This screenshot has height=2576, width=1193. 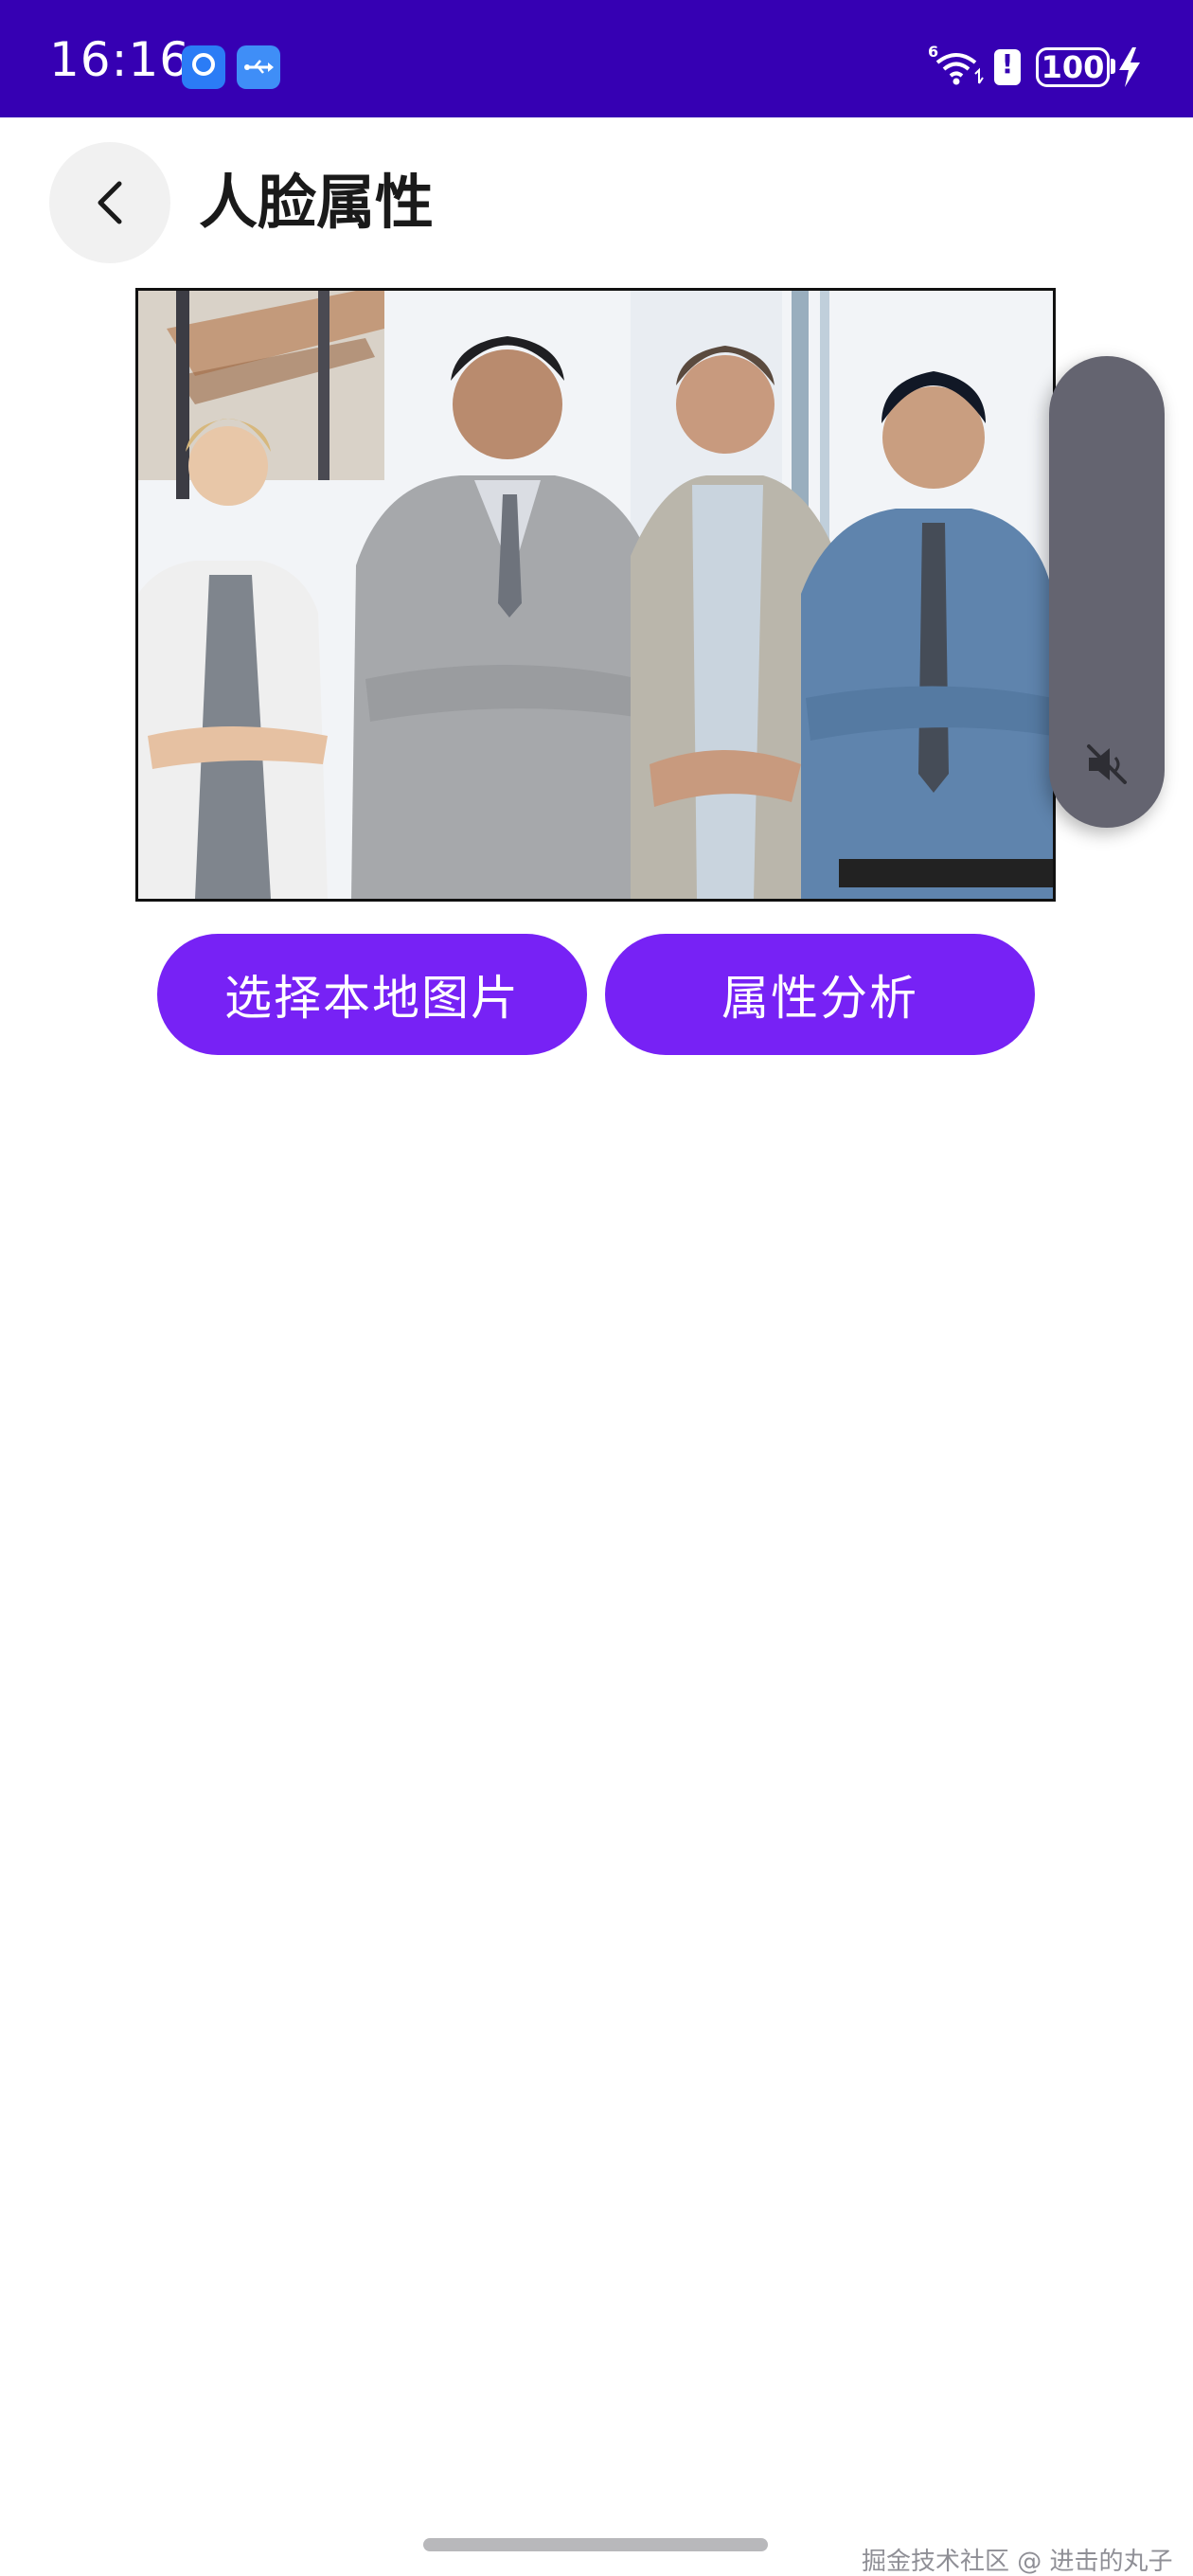 What do you see at coordinates (1113, 66) in the screenshot?
I see `battery-tip` at bounding box center [1113, 66].